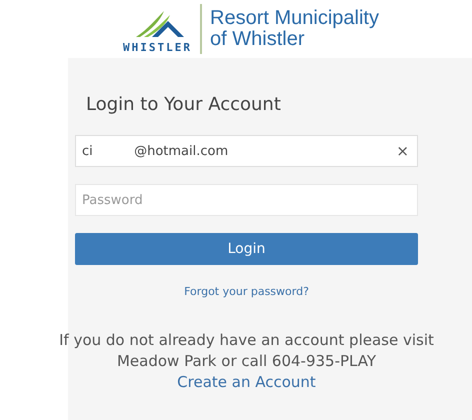 The image size is (472, 420). What do you see at coordinates (246, 382) in the screenshot?
I see `create-account-link: Create an Account` at bounding box center [246, 382].